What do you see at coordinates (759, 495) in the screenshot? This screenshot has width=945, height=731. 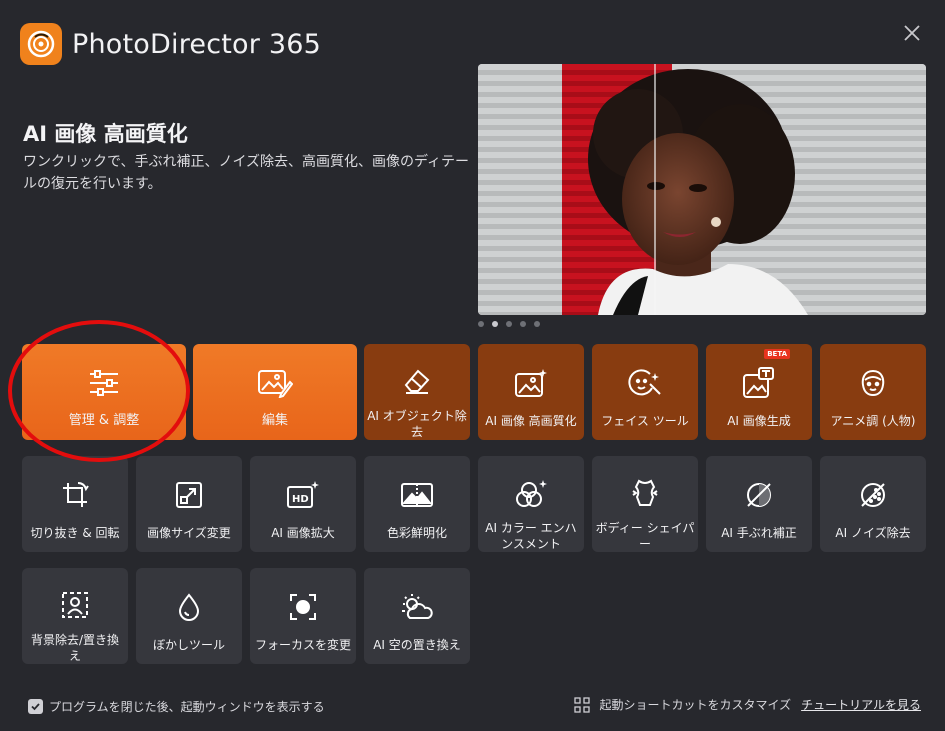 I see `deblur-icon` at bounding box center [759, 495].